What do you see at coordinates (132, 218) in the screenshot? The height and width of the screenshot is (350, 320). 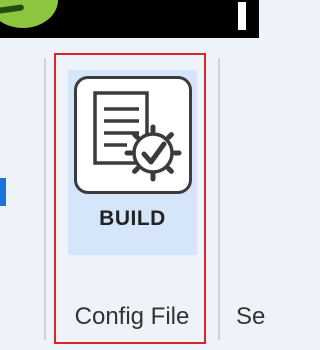 I see `build-button-label: BUILD` at bounding box center [132, 218].